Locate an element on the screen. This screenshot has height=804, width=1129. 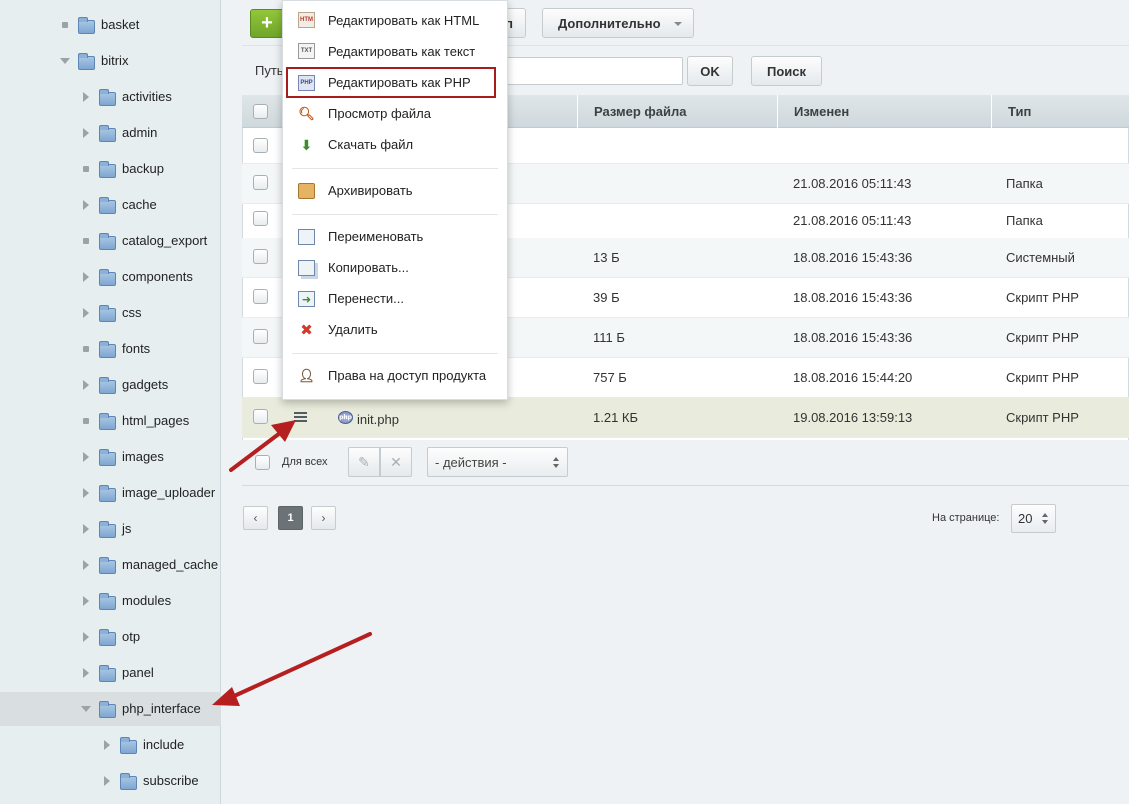
tree-item-catalog-export: catalog_export is located at coordinates (110, 241).